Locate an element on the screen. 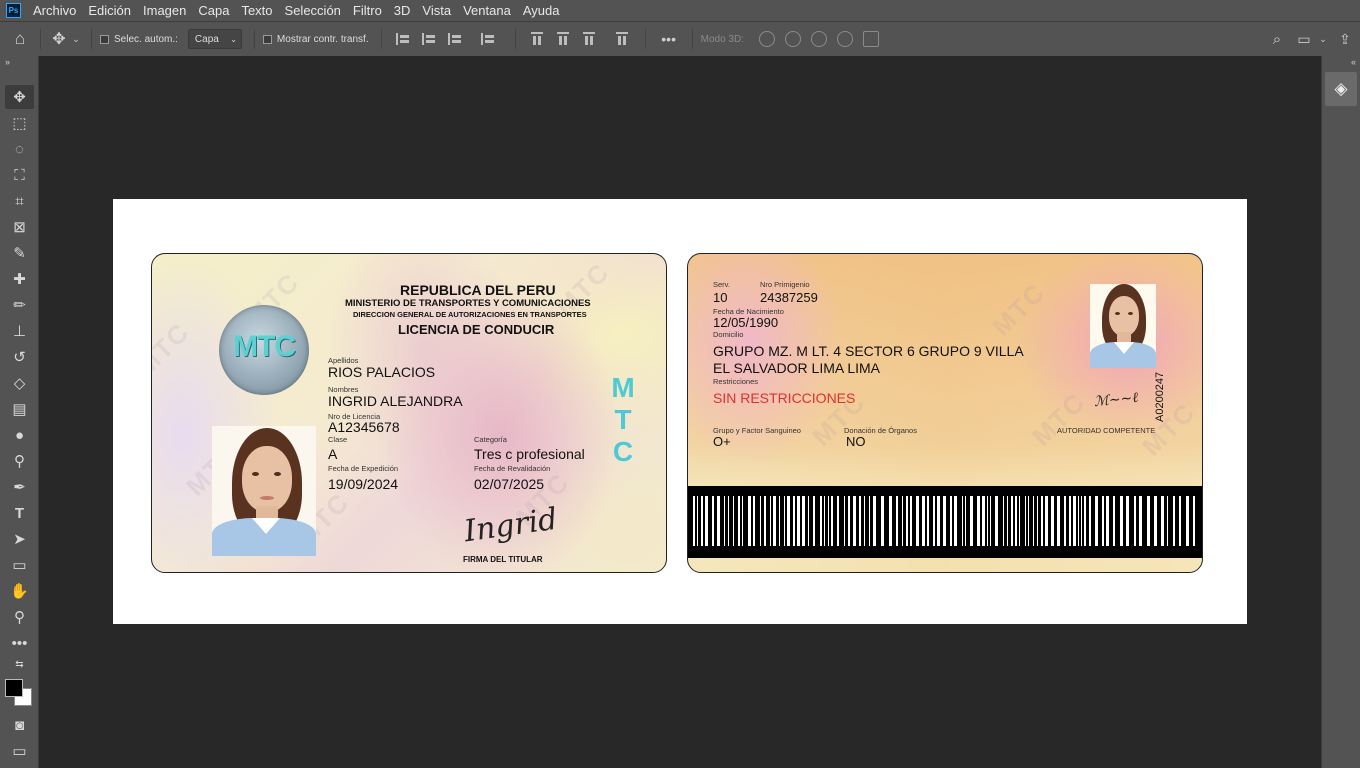 The height and width of the screenshot is (768, 1360). auto-select-dropdown: Capa ⌄ is located at coordinates (214, 39).